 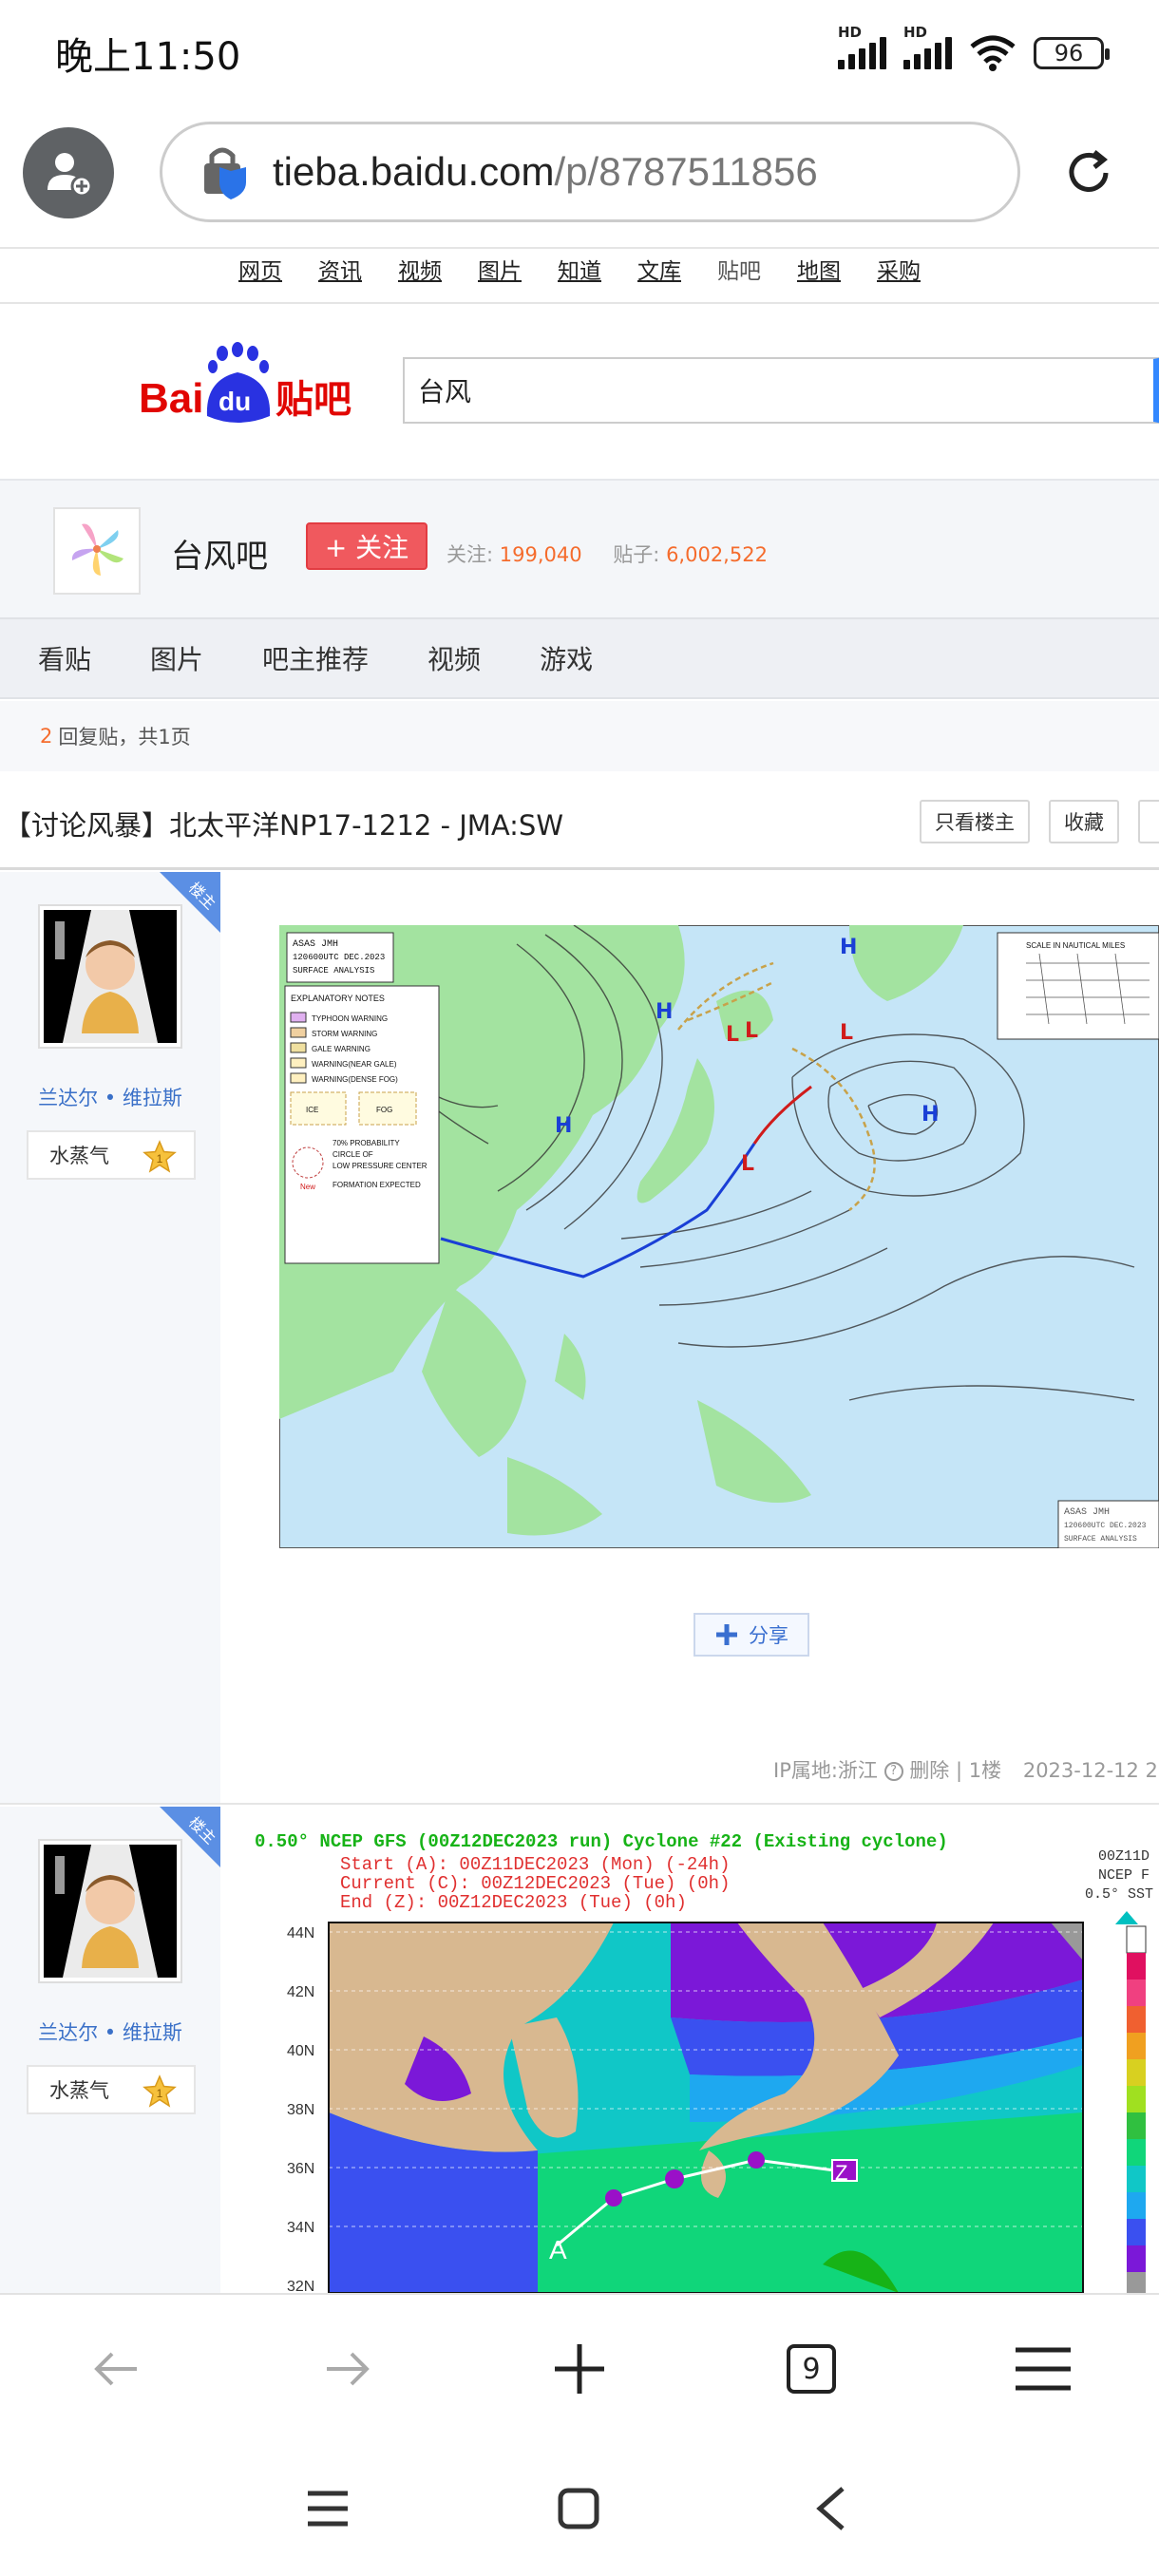 I want to click on reload-icon, so click(x=1089, y=171).